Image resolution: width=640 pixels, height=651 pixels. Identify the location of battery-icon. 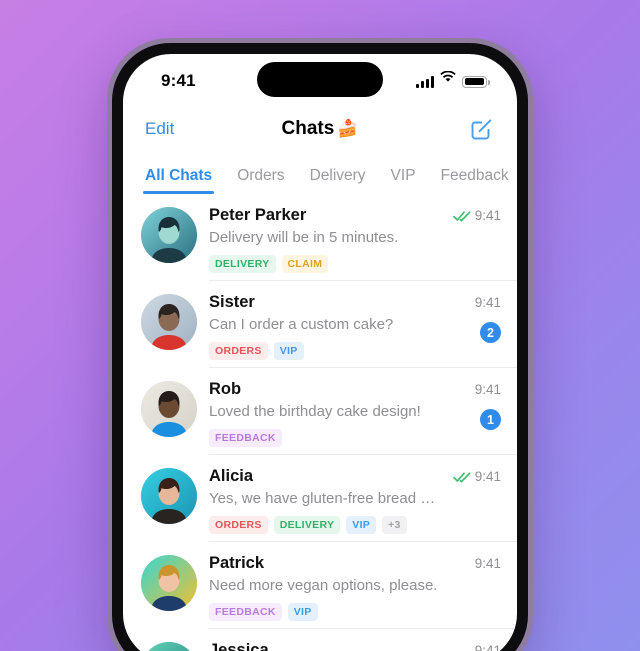
(476, 81).